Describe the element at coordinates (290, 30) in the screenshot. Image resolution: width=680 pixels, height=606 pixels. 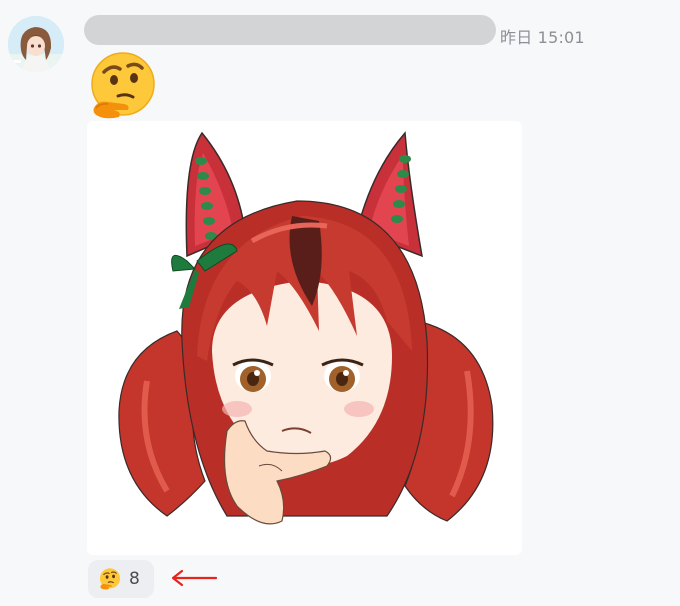
I see `redacted-username` at that location.